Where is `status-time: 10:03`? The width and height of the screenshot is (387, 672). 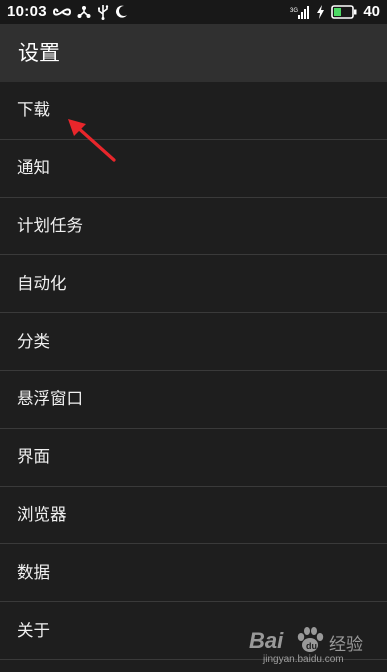
status-time: 10:03 is located at coordinates (27, 11).